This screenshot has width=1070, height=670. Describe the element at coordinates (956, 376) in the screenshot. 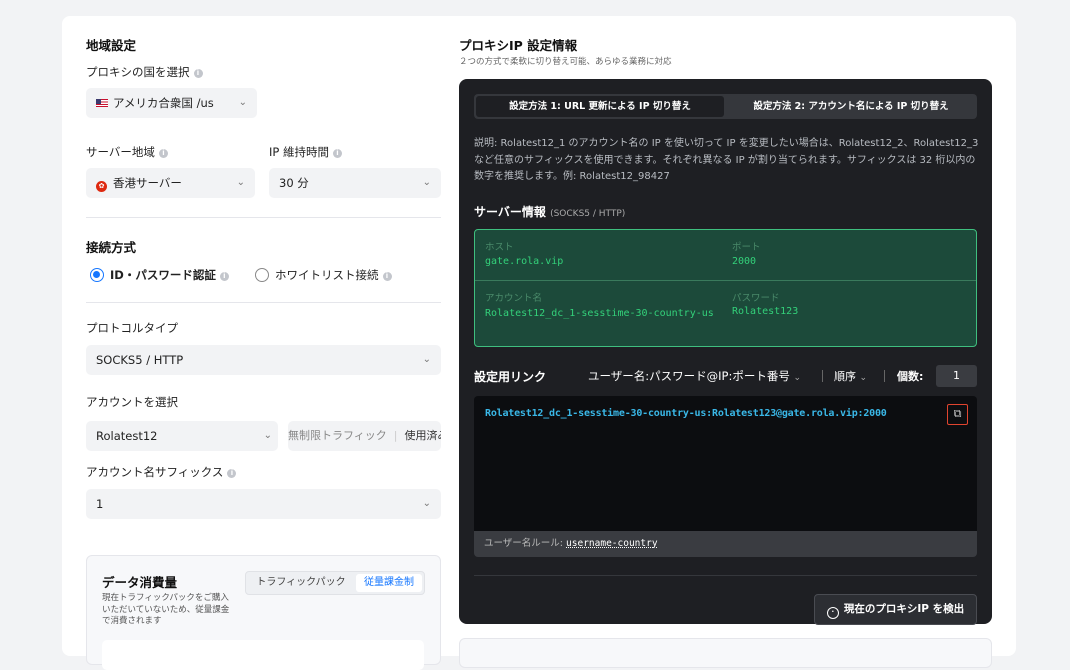

I see `count-input: 1` at that location.